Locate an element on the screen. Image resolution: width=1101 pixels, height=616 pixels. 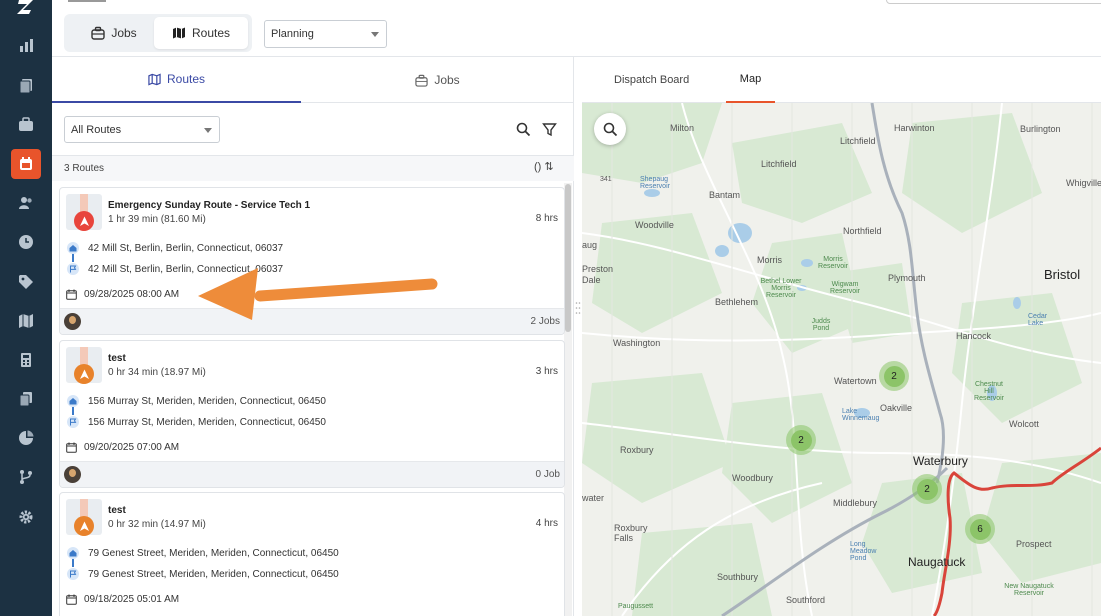
view-mode-select: Planning is located at coordinates (325, 34).